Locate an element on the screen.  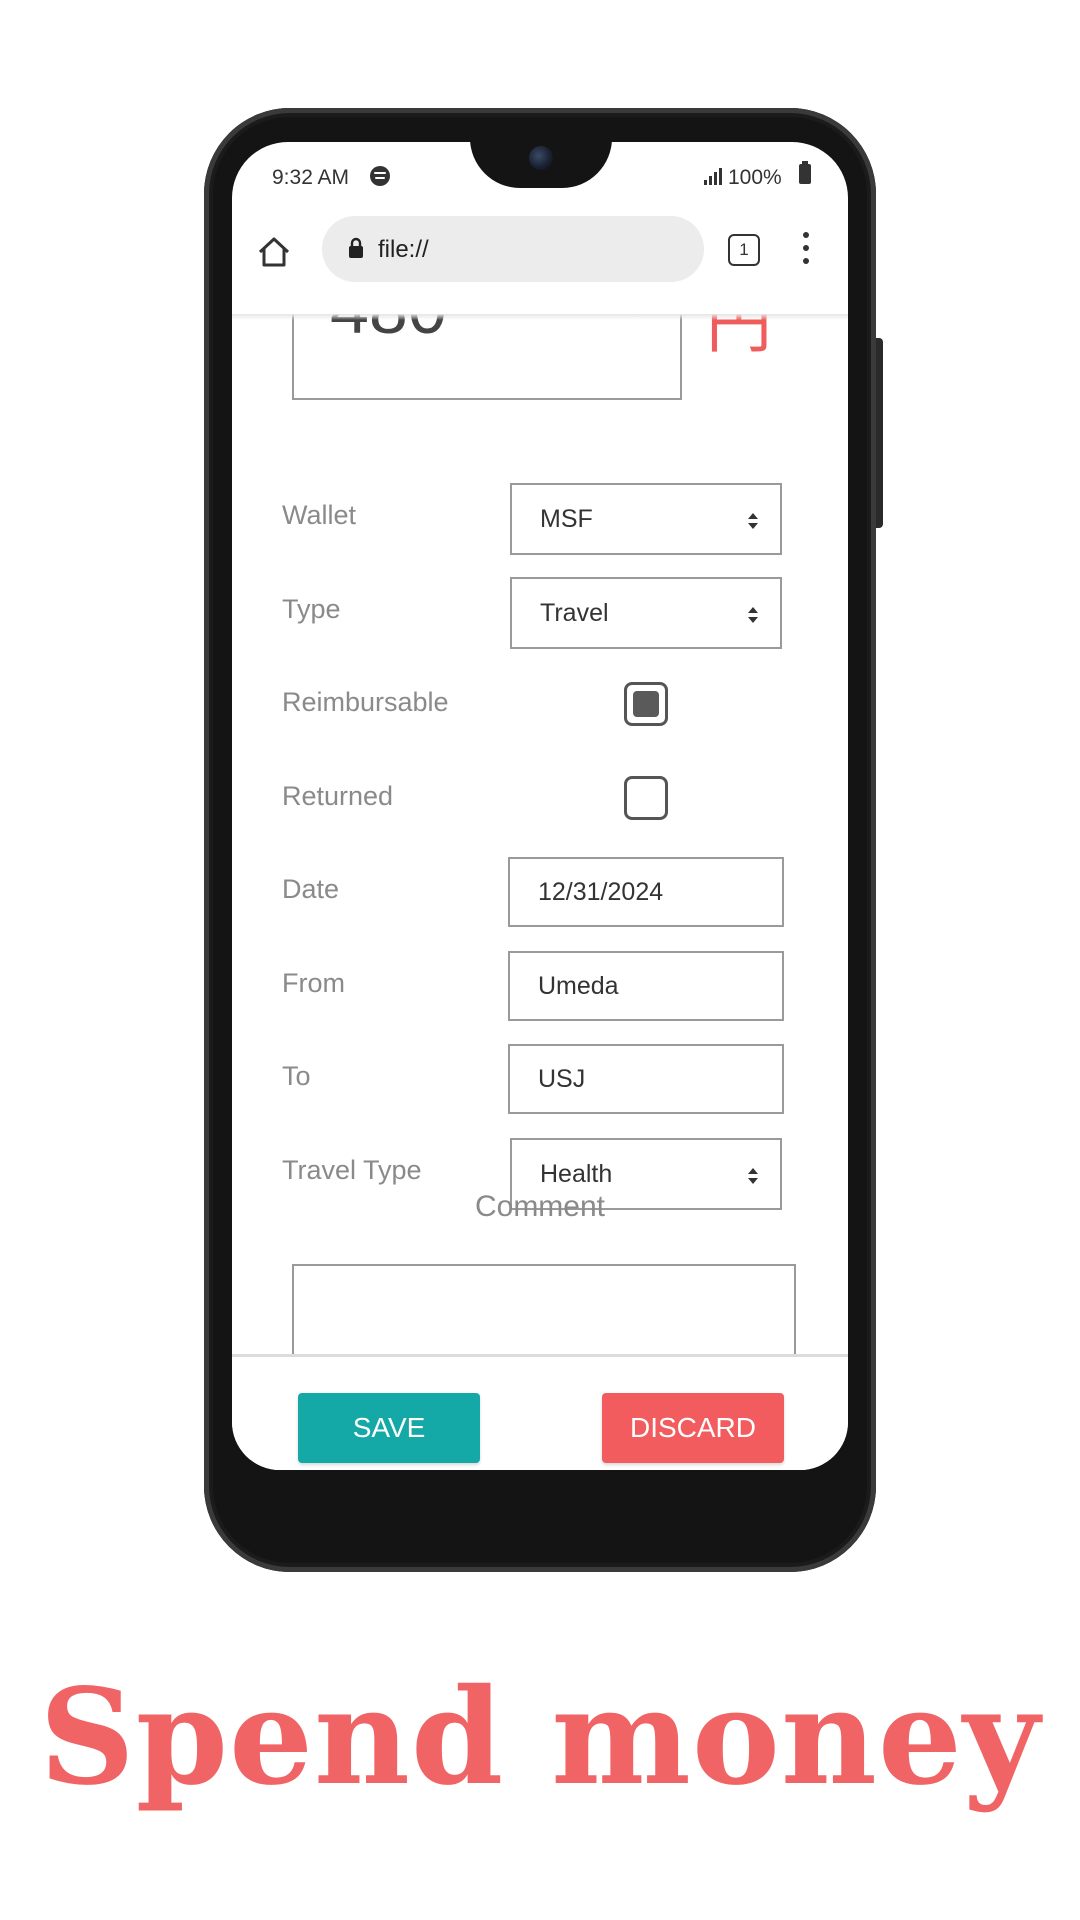
save-button: SAVE is located at coordinates (389, 1428).